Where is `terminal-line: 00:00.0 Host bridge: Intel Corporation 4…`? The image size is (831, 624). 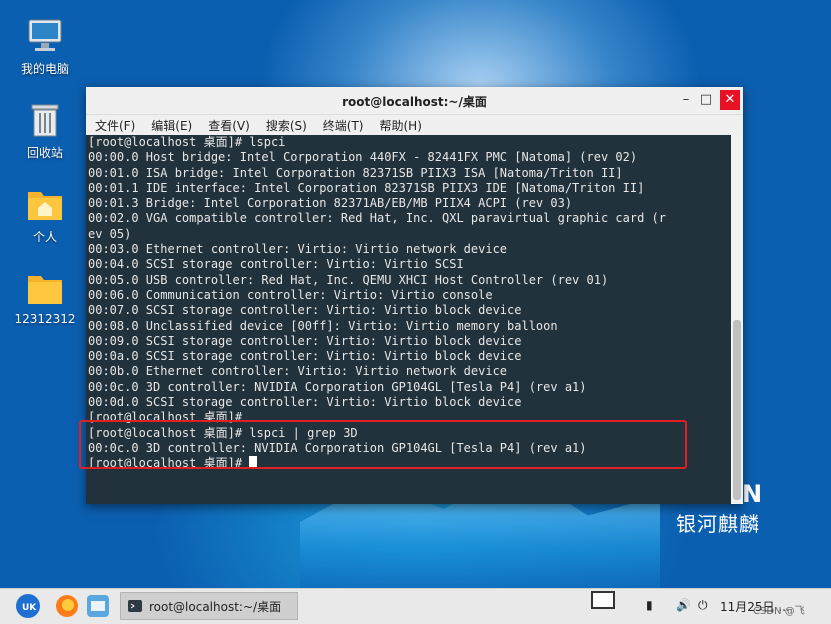
terminal-line: 00:00.0 Host bridge: Intel Corporation 4… is located at coordinates (363, 157).